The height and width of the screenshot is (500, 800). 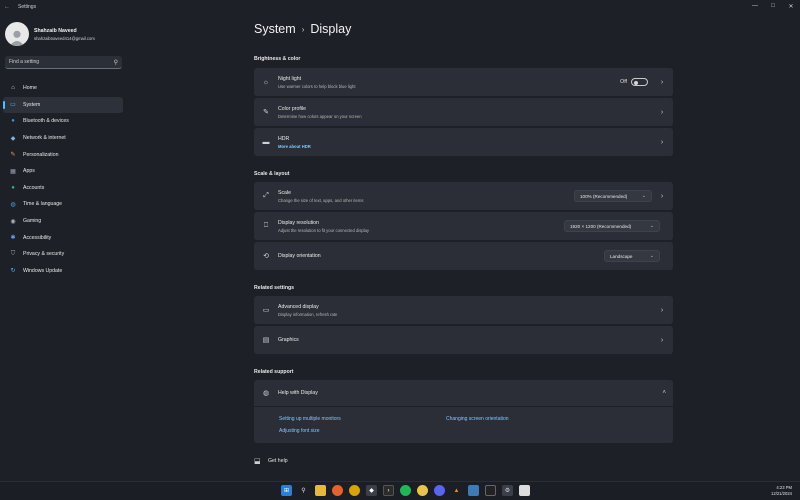 I want to click on taskbar: ⊞ ⚲ ◆ › ▲ ⚙ 4:23 PM 12/21/2024, so click(x=400, y=490).